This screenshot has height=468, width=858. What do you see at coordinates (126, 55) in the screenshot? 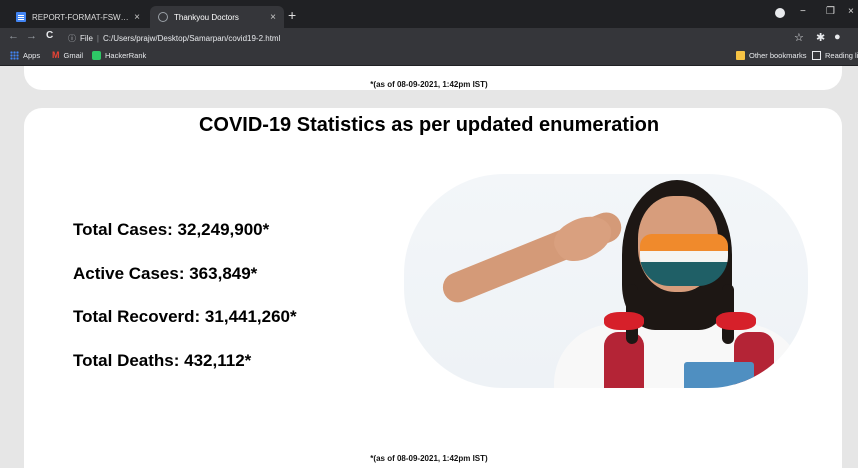
I see `bookmark-label: HackerRank` at bounding box center [126, 55].